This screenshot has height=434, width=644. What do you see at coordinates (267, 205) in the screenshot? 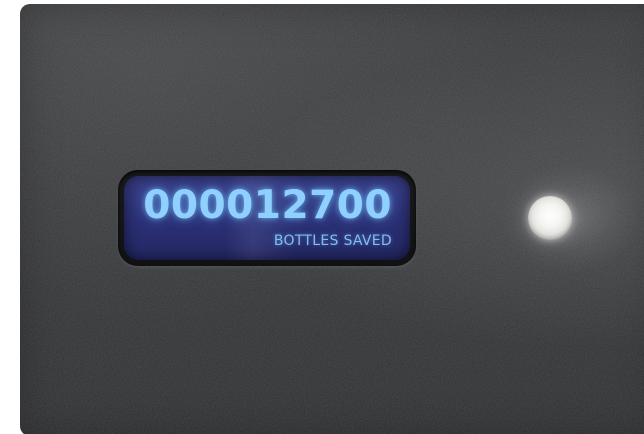
I see `bottle-count: 000012700` at bounding box center [267, 205].